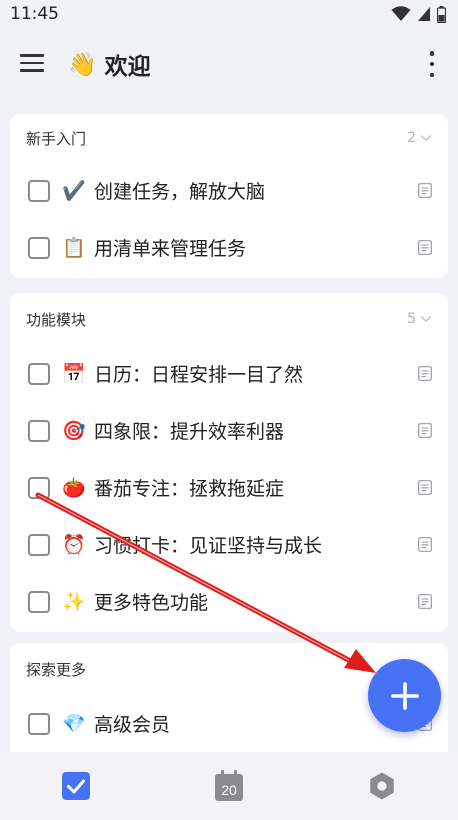 This screenshot has height=820, width=458. What do you see at coordinates (74, 373) in the screenshot?
I see `calendar-emoji-icon: 📅` at bounding box center [74, 373].